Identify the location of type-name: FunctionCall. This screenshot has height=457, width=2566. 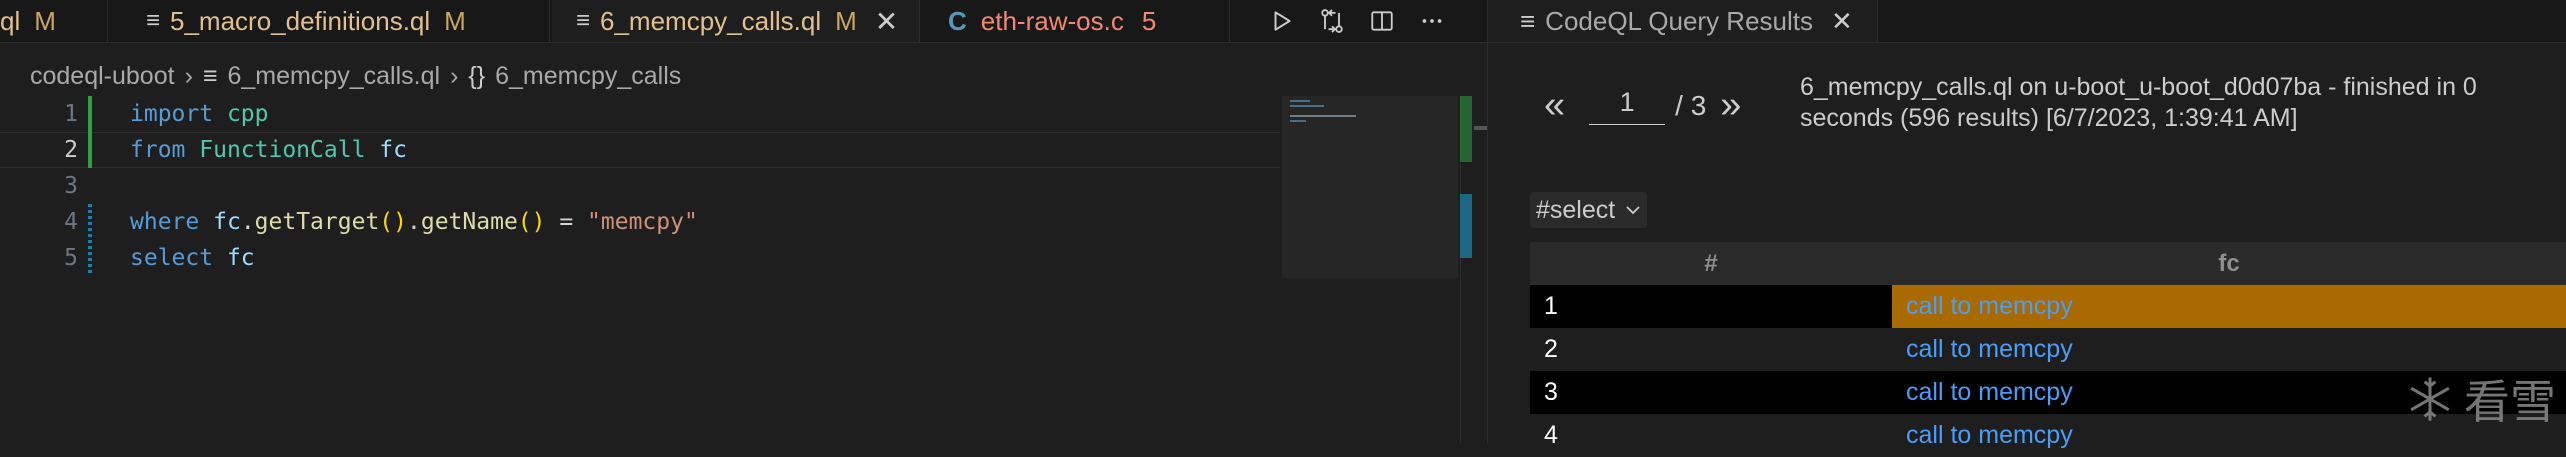
(282, 150).